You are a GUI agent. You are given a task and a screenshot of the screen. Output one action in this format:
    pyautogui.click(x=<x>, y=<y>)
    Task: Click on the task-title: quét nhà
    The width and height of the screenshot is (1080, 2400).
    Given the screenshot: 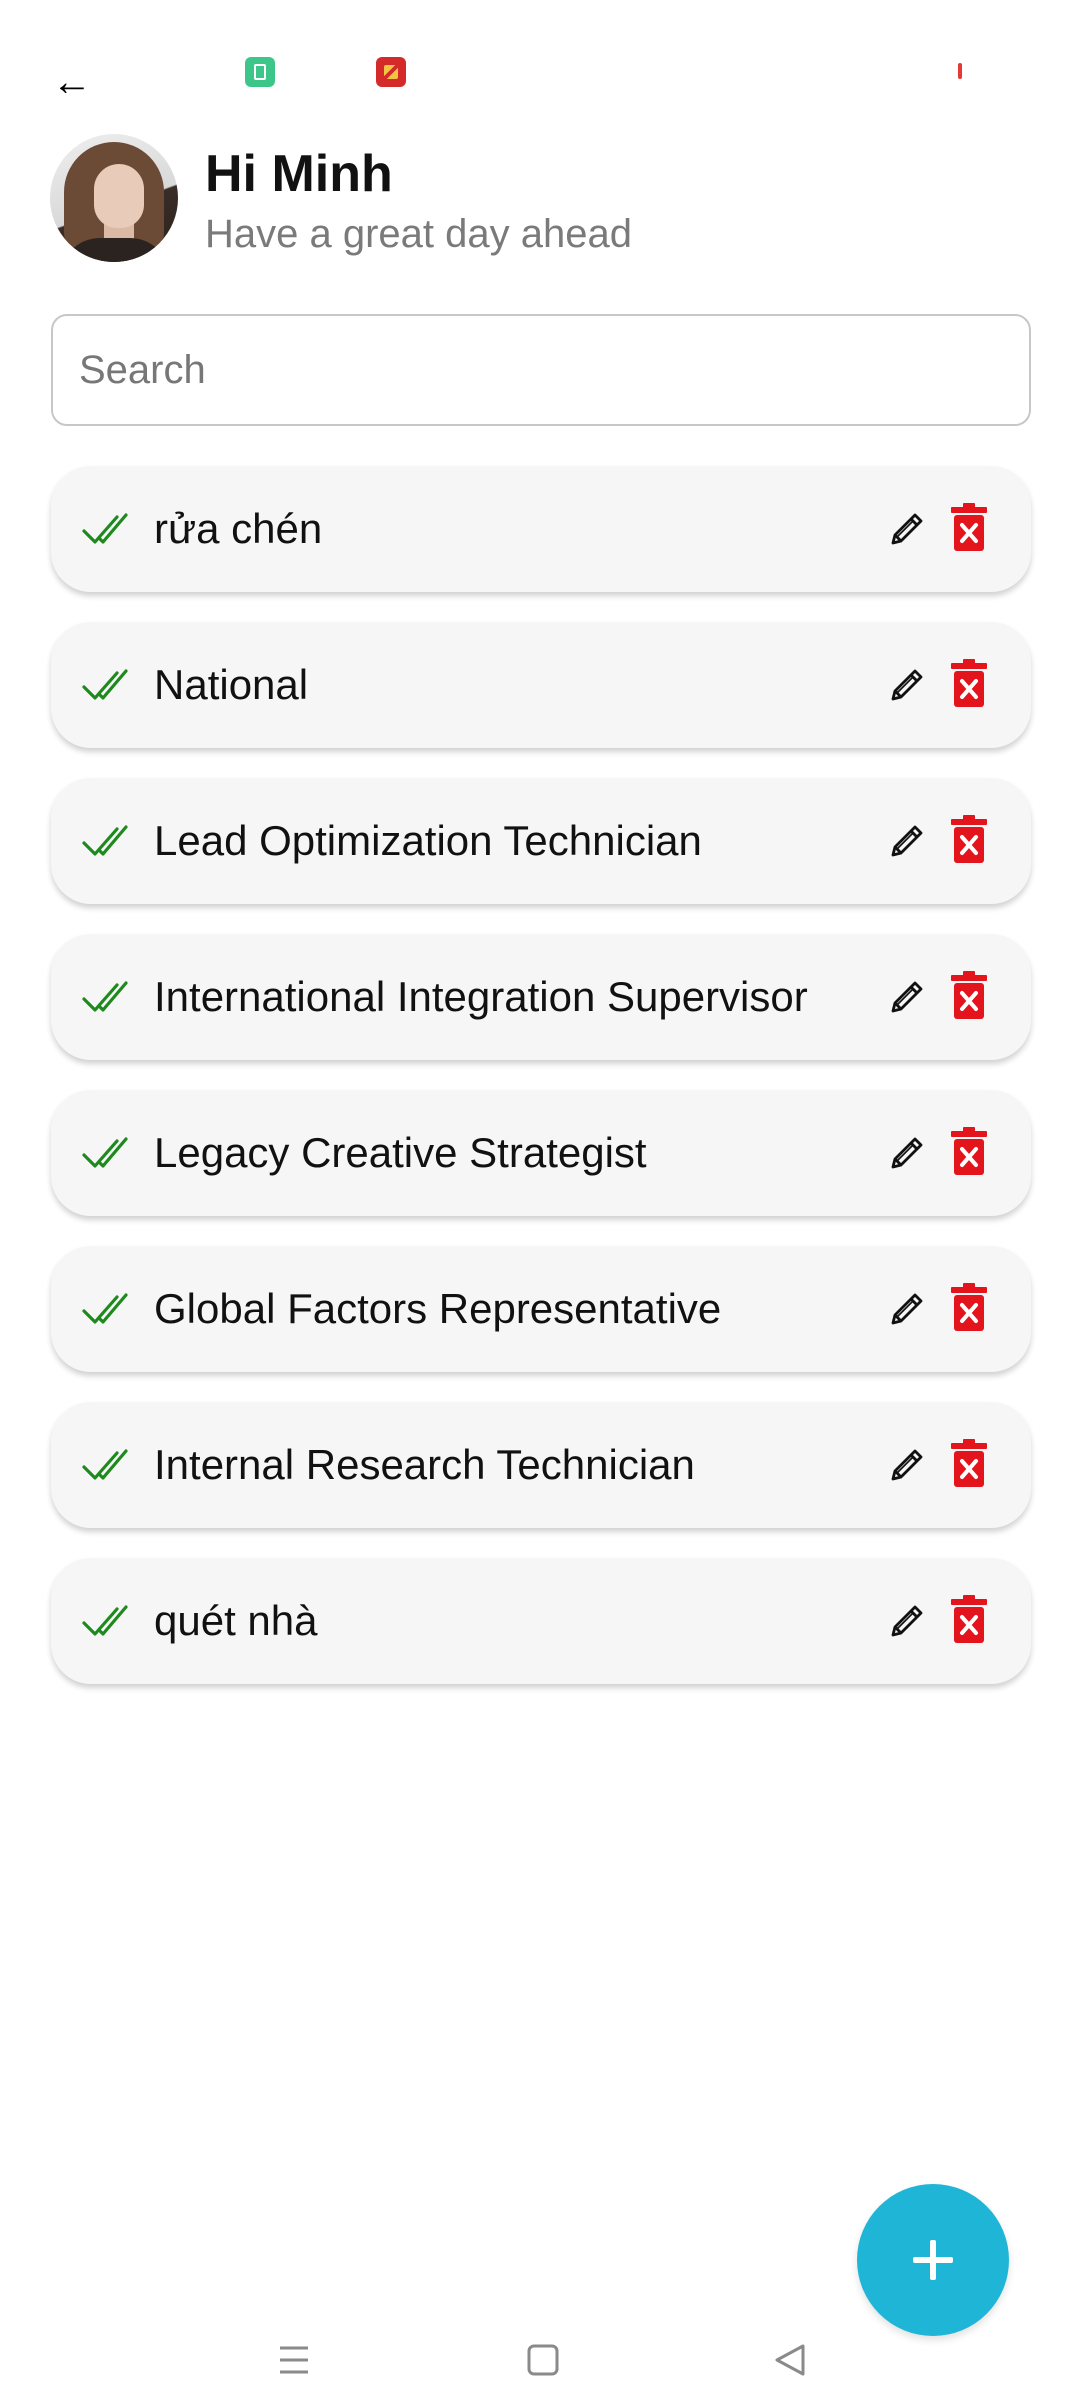 What is the action you would take?
    pyautogui.click(x=236, y=1620)
    